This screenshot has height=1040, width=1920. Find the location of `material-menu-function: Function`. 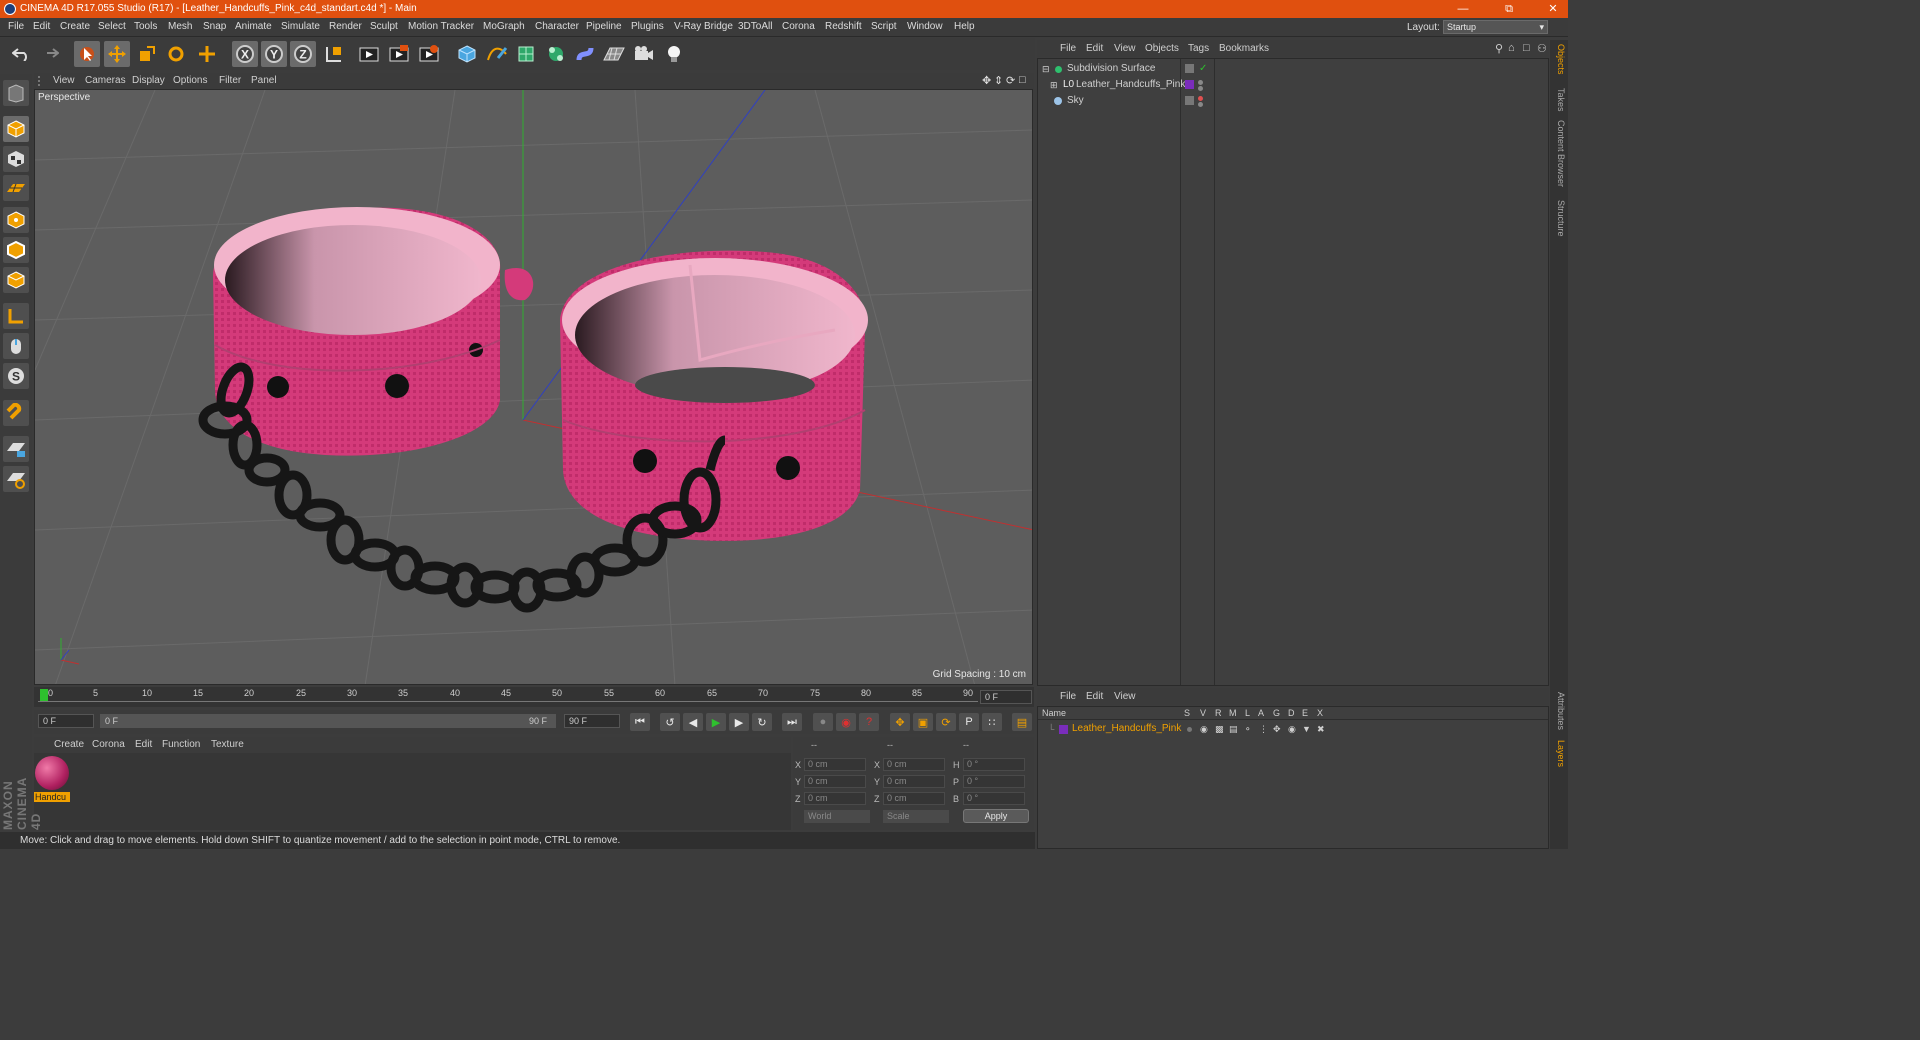

material-menu-function: Function is located at coordinates (181, 744).